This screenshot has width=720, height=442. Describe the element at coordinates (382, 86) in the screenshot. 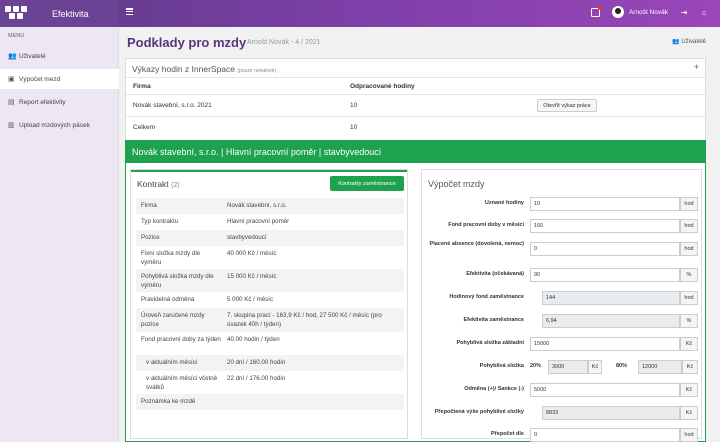

I see `column-header-hours: Odpracované hodiny` at that location.